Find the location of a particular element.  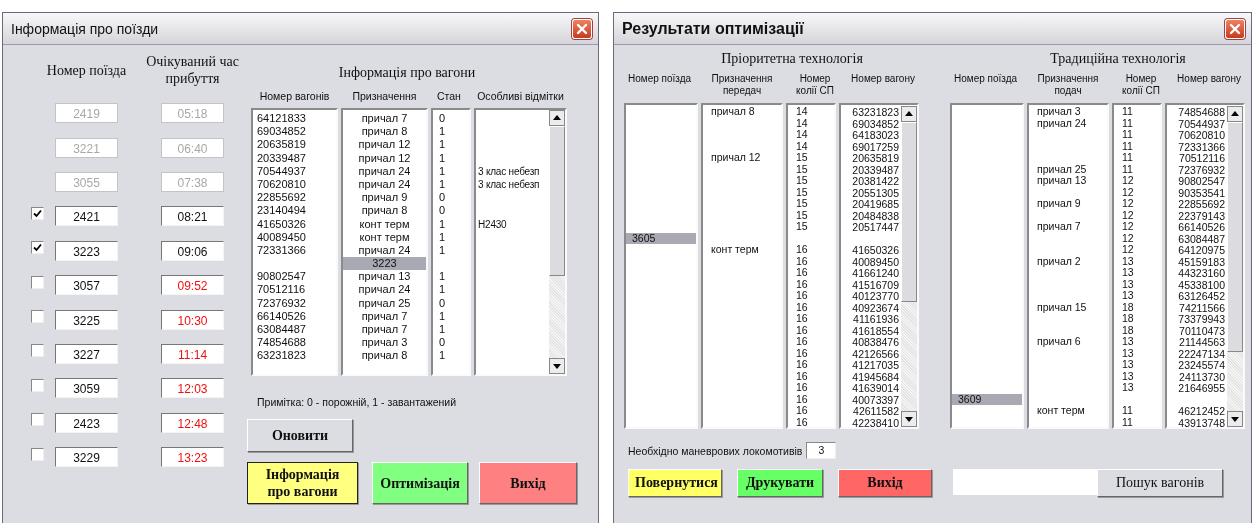

train-number-field: 3227 is located at coordinates (86, 353).